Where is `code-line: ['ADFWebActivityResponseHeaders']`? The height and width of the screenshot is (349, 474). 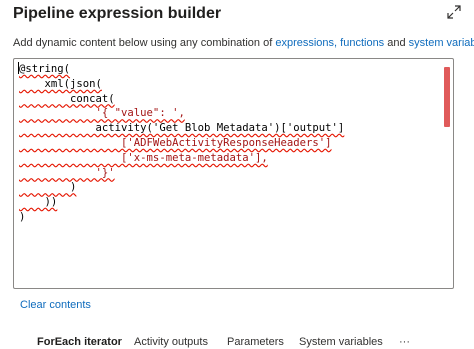 code-line: ['ADFWebActivityResponseHeaders'] is located at coordinates (181, 143).